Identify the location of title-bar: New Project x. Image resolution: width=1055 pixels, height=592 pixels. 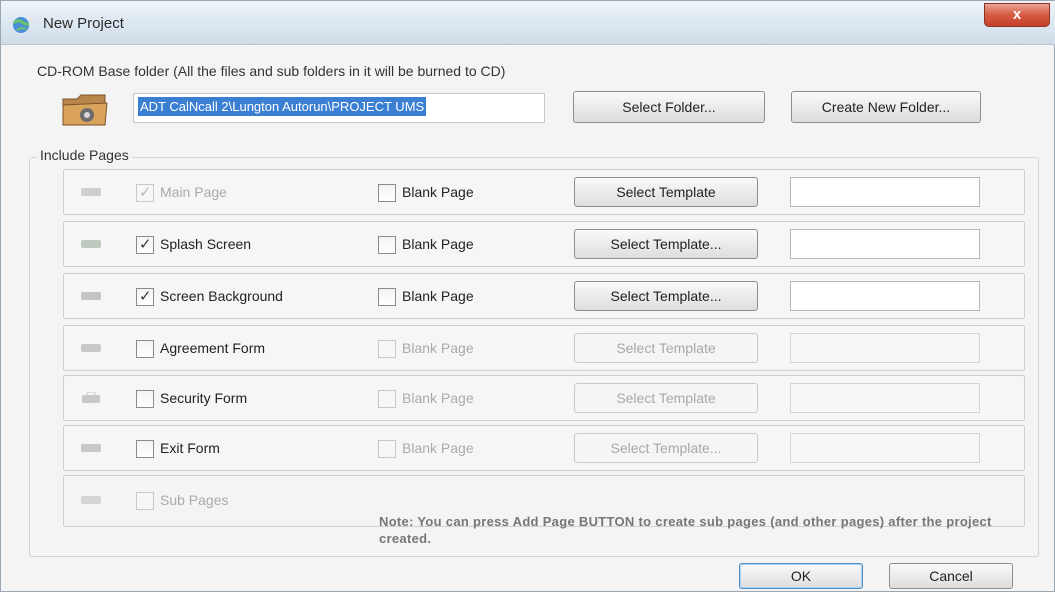
(528, 23).